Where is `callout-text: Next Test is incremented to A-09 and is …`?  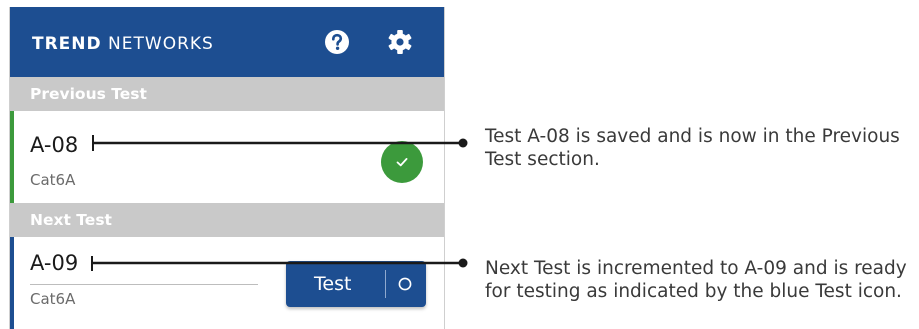 callout-text: Next Test is incremented to A-09 and is … is located at coordinates (696, 280).